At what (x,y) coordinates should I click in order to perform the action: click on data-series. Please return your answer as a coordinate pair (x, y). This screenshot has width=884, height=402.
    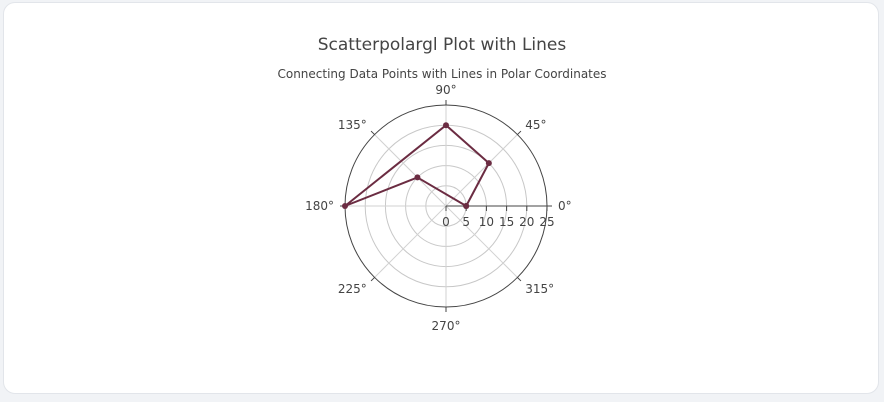
    Looking at the image, I should click on (417, 165).